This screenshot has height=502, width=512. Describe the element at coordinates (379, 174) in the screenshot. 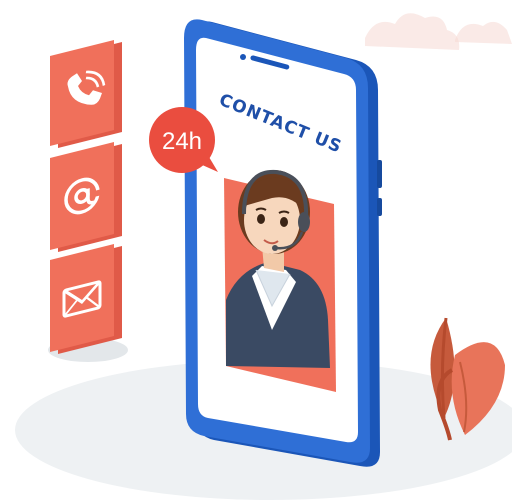

I see `phone-side-button` at that location.